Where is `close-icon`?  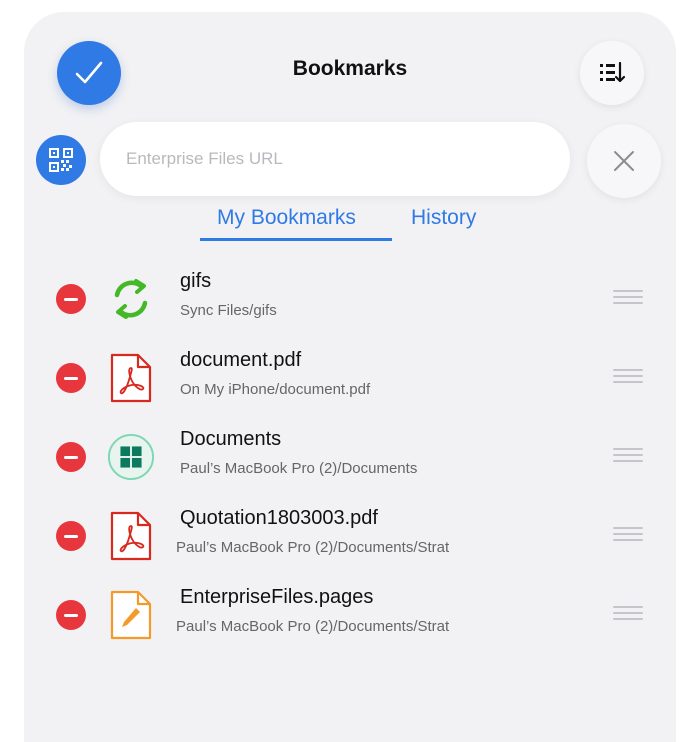 close-icon is located at coordinates (624, 161).